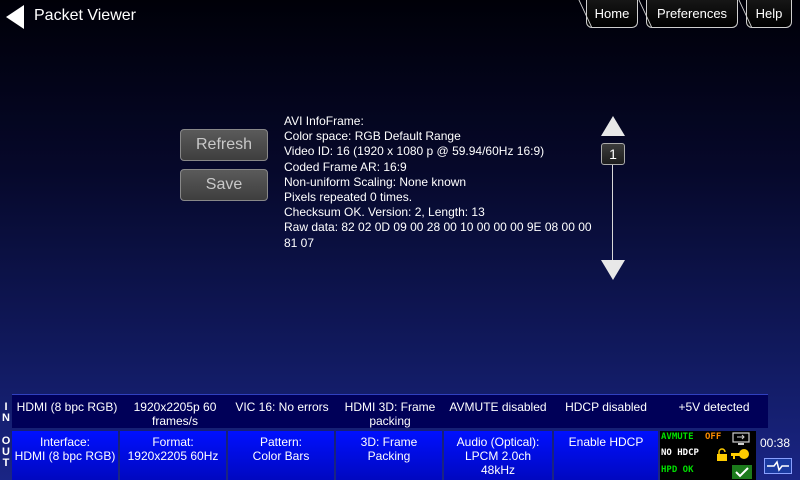 Image resolution: width=800 pixels, height=480 pixels. I want to click on input-hdcp-cell: HDCP disabled, so click(606, 411).